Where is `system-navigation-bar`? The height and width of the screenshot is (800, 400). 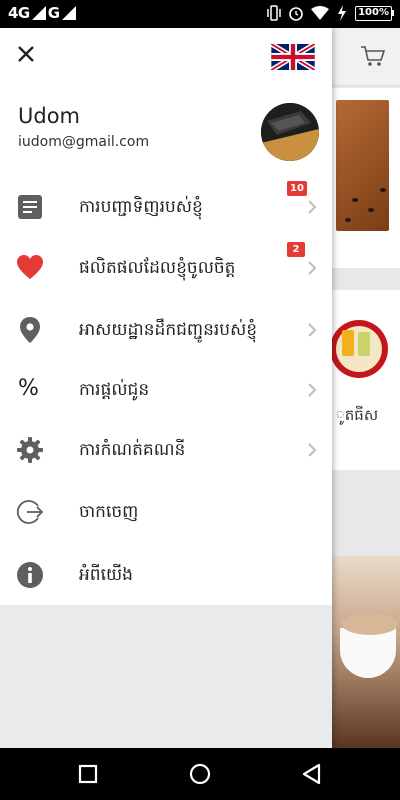
system-navigation-bar is located at coordinates (200, 774).